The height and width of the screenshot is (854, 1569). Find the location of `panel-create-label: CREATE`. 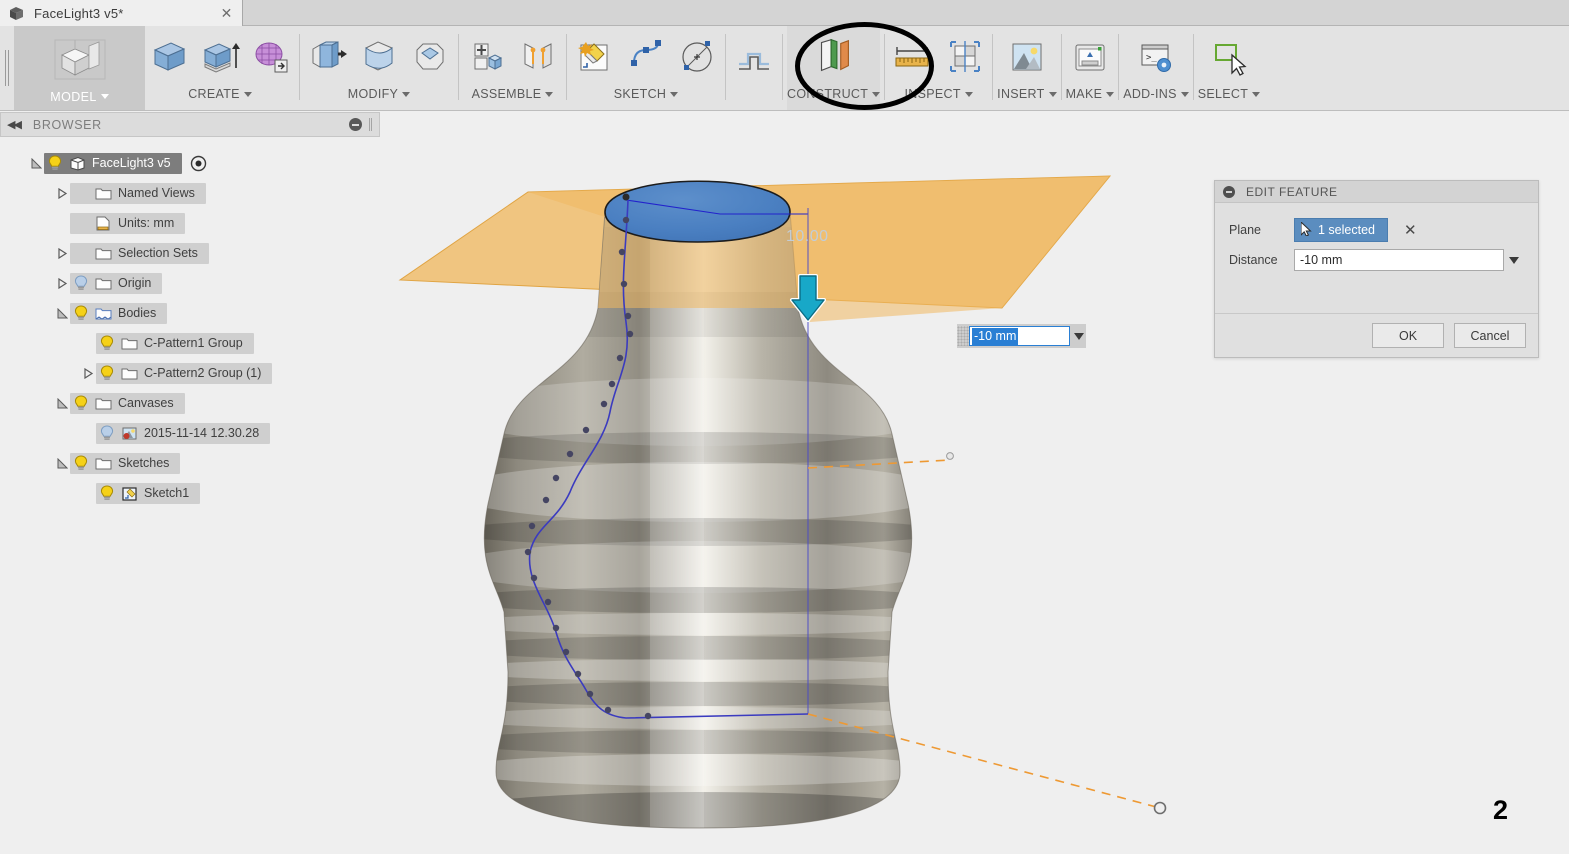

panel-create-label: CREATE is located at coordinates (220, 94).